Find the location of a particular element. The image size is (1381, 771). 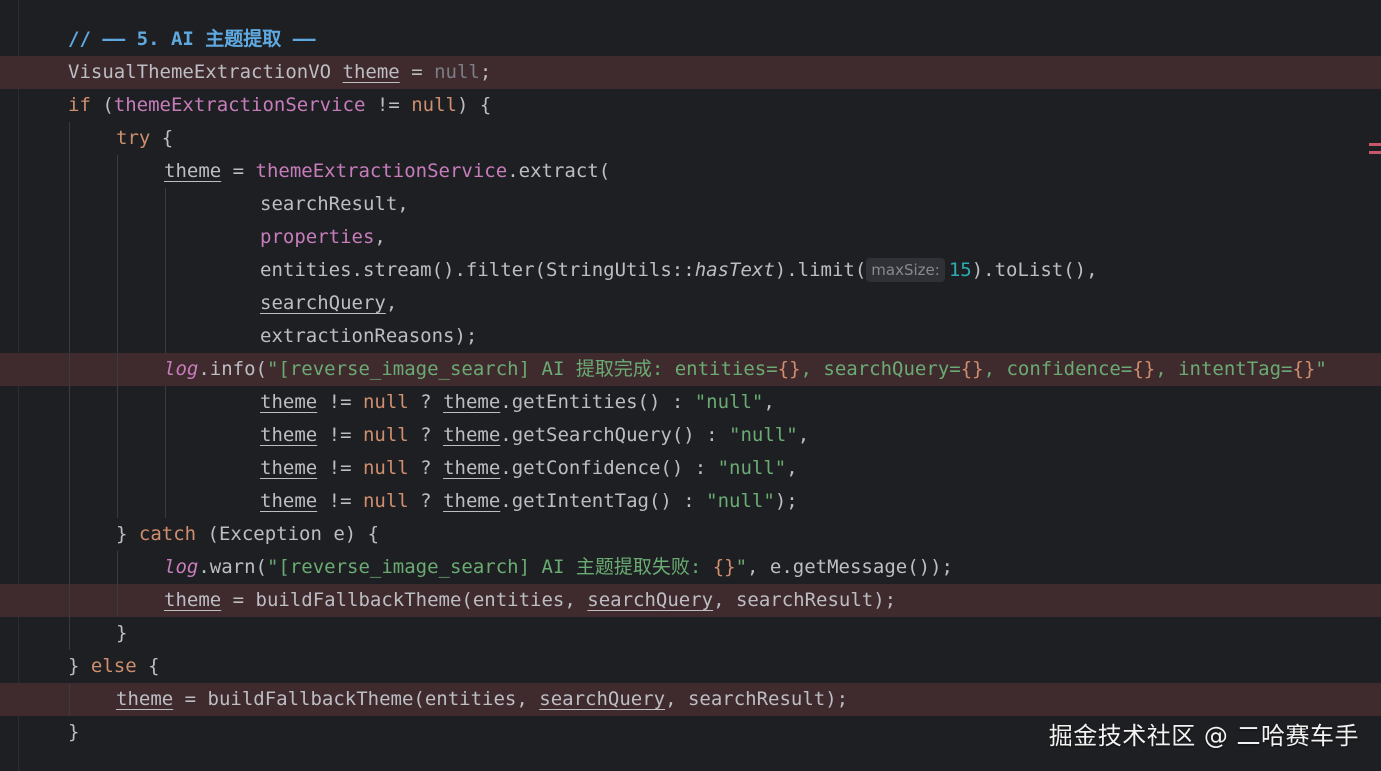

code-line-3: if (themeExtractionService != null) { is located at coordinates (690, 105).